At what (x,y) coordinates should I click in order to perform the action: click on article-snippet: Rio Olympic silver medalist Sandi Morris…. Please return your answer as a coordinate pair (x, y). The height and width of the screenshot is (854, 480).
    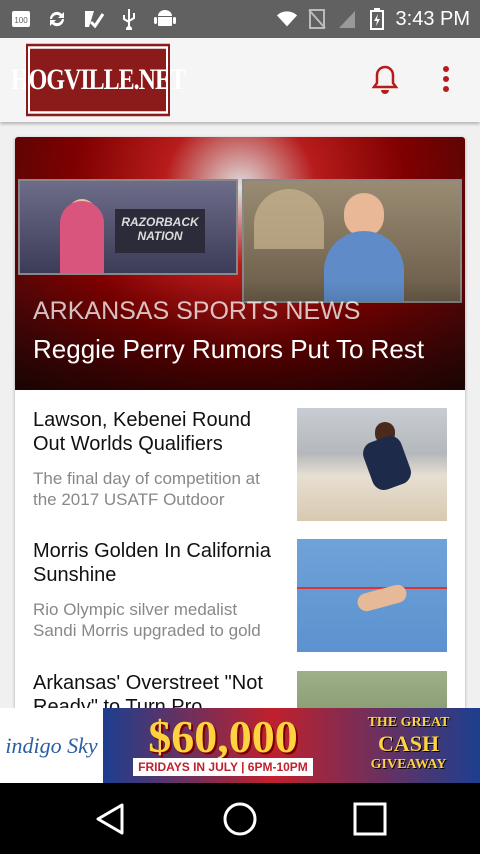
    Looking at the image, I should click on (147, 620).